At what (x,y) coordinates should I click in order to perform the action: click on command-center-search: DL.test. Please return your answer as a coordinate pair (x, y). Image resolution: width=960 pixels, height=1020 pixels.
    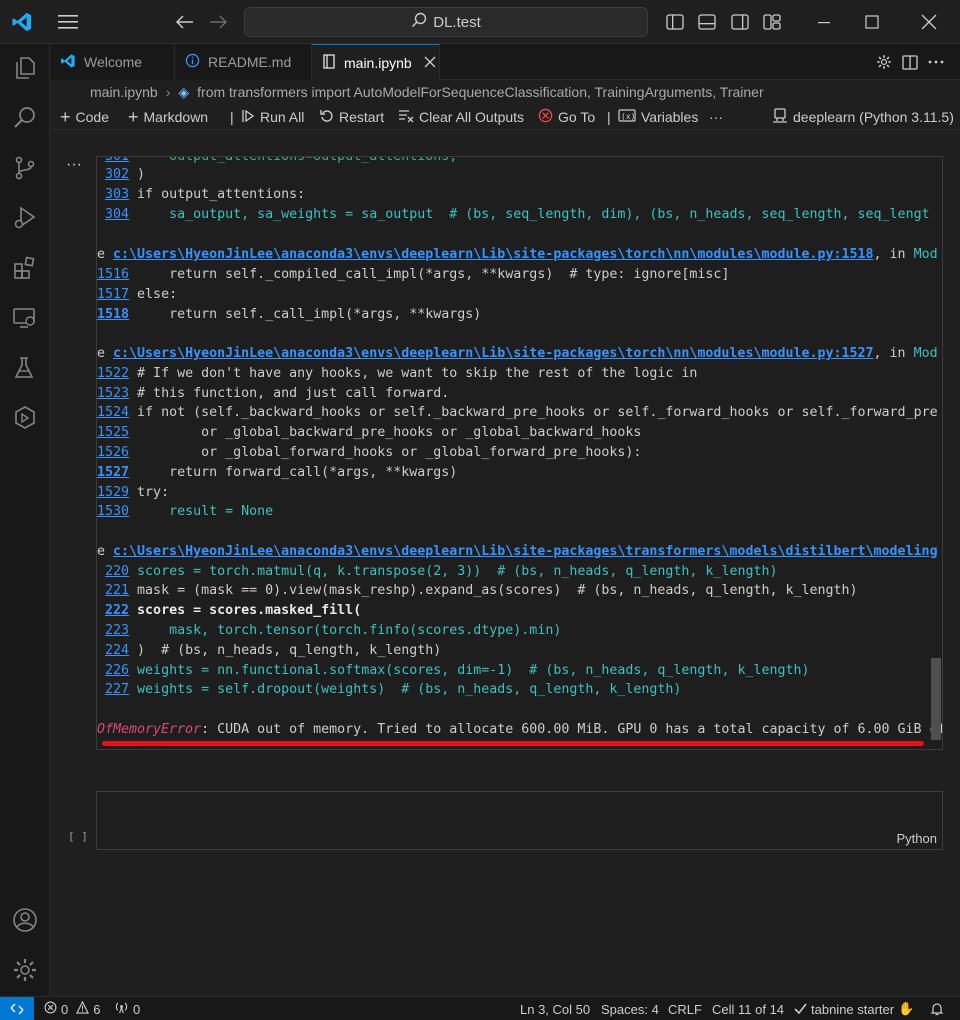
    Looking at the image, I should click on (446, 22).